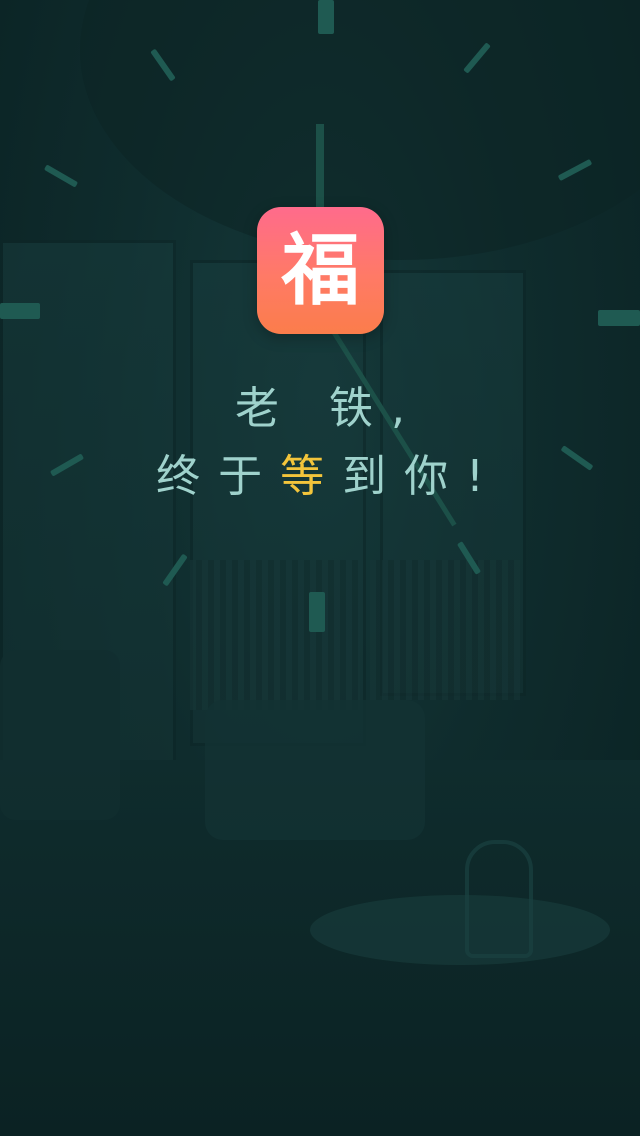  What do you see at coordinates (311, 476) in the screenshot?
I see `greeting-highlight-word: 等` at bounding box center [311, 476].